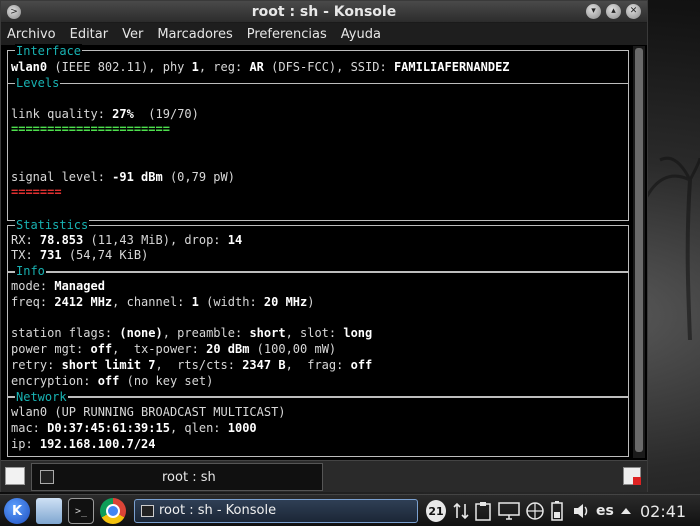  I want to click on rx-line: RX: 78.853 (11,43 MiB), drop: 14, so click(127, 240).